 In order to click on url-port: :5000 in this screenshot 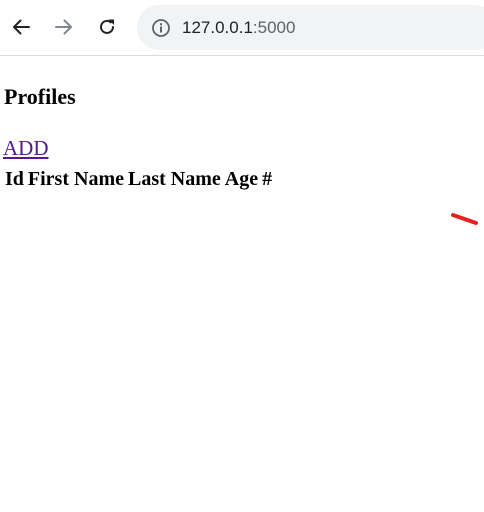, I will do `click(274, 27)`.